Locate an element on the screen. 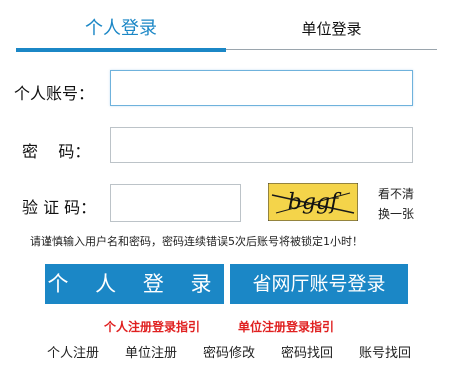  personal-login-button: 个 人 登 录 is located at coordinates (134, 284).